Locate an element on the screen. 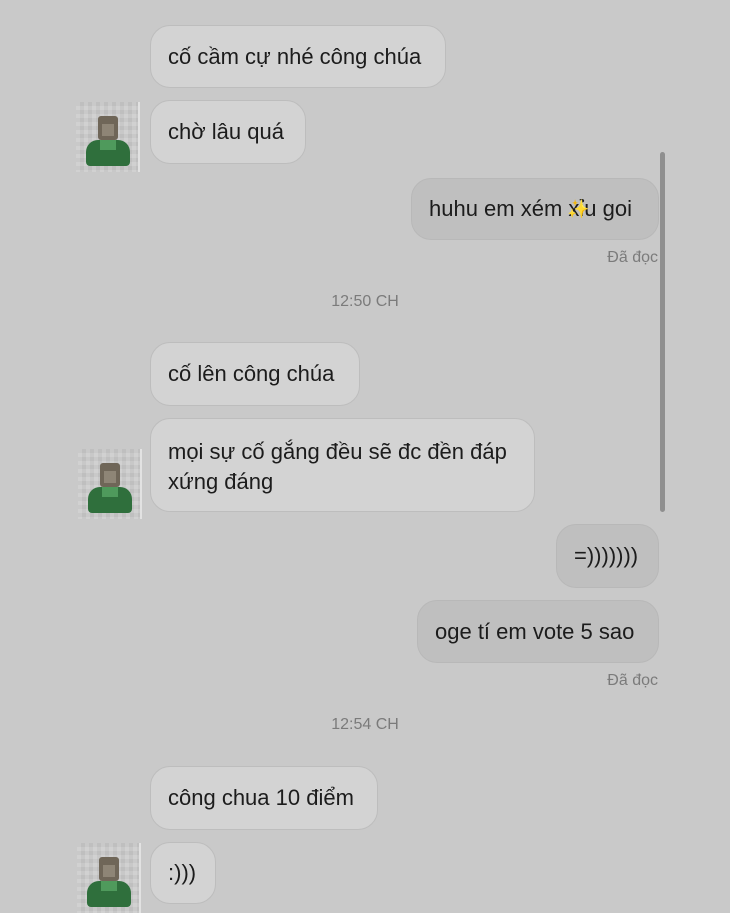 This screenshot has width=730, height=913. message-text: =))))))) is located at coordinates (606, 555).